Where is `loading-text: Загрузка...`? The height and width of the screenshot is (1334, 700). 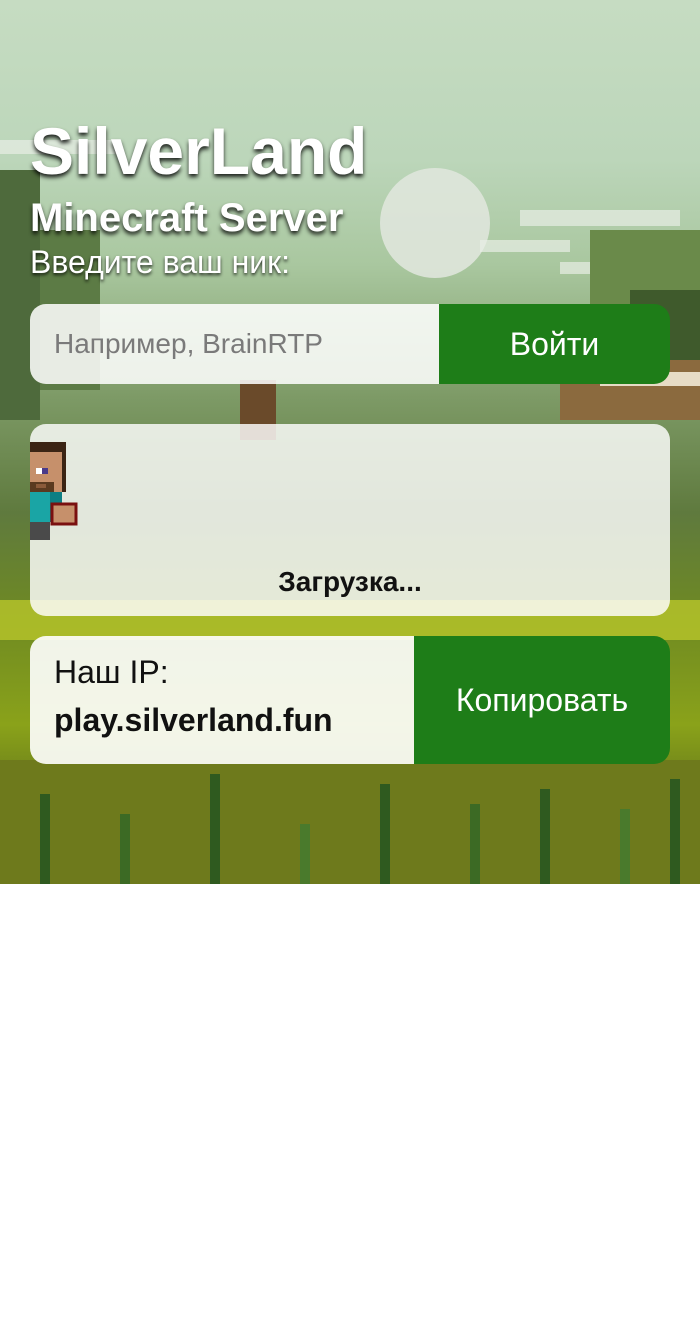
loading-text: Загрузка... is located at coordinates (350, 581).